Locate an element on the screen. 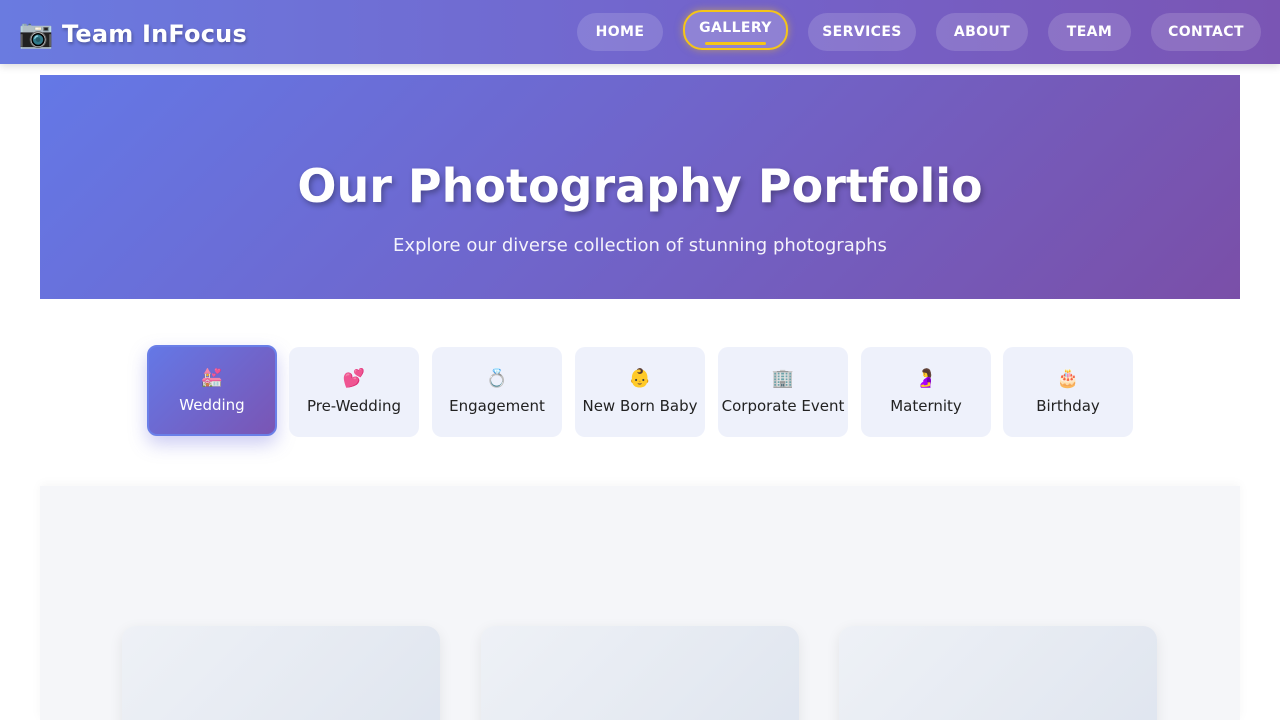 This screenshot has height=720, width=1280. nav-services-button: SERVICES is located at coordinates (862, 32).